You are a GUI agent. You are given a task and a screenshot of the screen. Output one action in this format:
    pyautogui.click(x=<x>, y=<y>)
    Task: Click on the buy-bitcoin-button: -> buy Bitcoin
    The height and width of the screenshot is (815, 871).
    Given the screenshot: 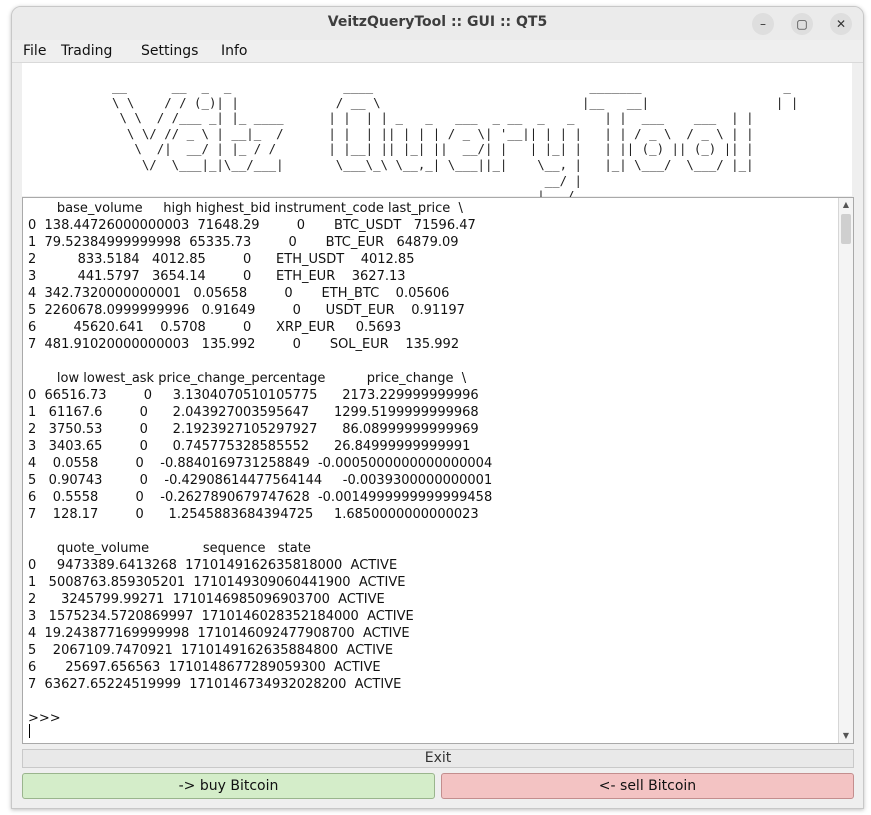 What is the action you would take?
    pyautogui.click(x=228, y=786)
    